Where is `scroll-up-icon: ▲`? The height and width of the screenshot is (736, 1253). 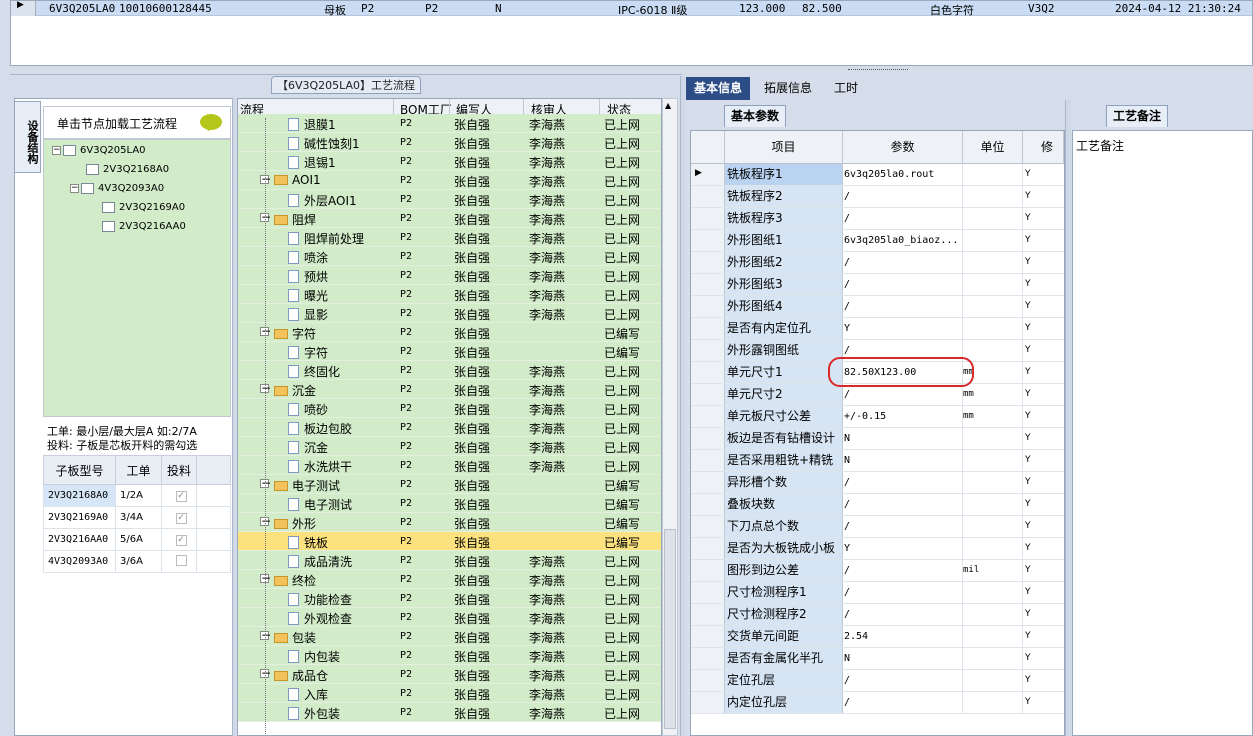 scroll-up-icon: ▲ is located at coordinates (668, 105).